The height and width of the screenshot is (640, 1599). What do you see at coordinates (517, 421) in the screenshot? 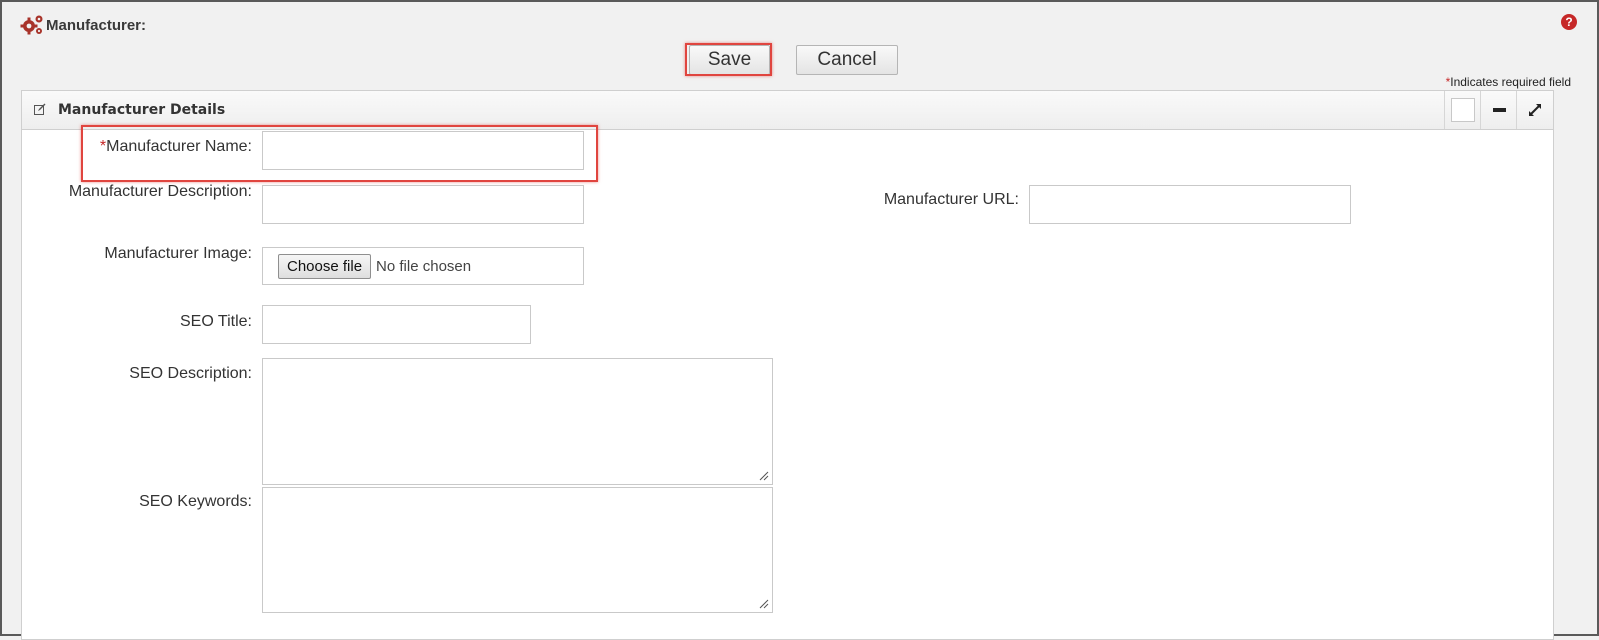
I see `seo-description-textarea` at bounding box center [517, 421].